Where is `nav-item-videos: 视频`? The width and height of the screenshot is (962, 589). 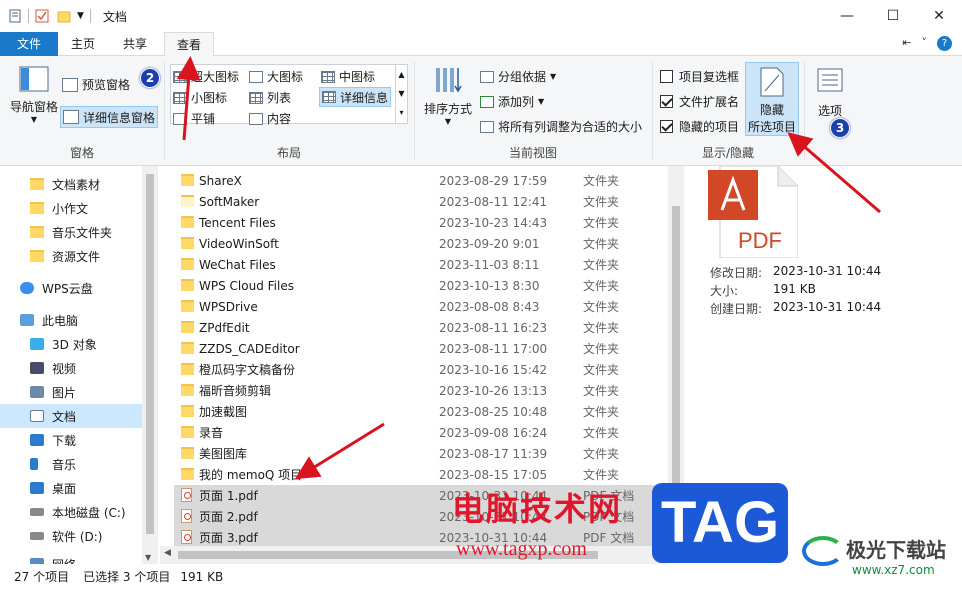
nav-item-videos: 视频 is located at coordinates (94, 368).